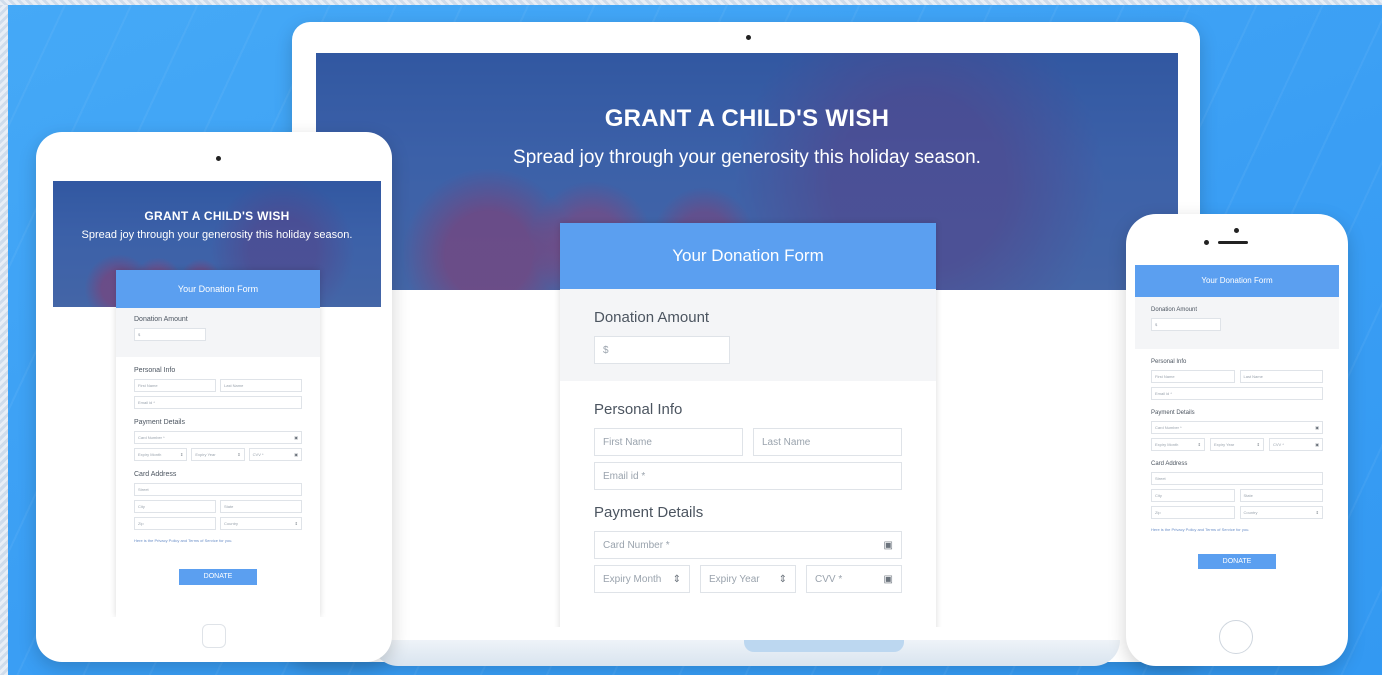 This screenshot has width=1382, height=675. Describe the element at coordinates (296, 437) in the screenshot. I see `card-icon: ▣` at that location.